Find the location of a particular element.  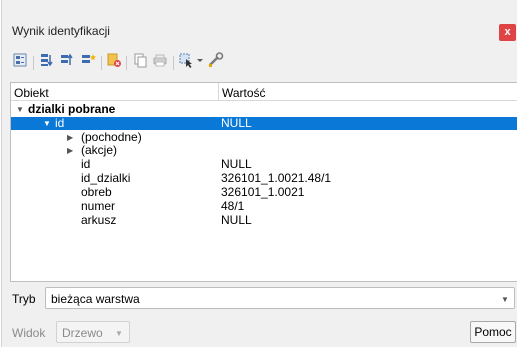

attribute-row: obreb 326101_1.0021 is located at coordinates (264, 192).